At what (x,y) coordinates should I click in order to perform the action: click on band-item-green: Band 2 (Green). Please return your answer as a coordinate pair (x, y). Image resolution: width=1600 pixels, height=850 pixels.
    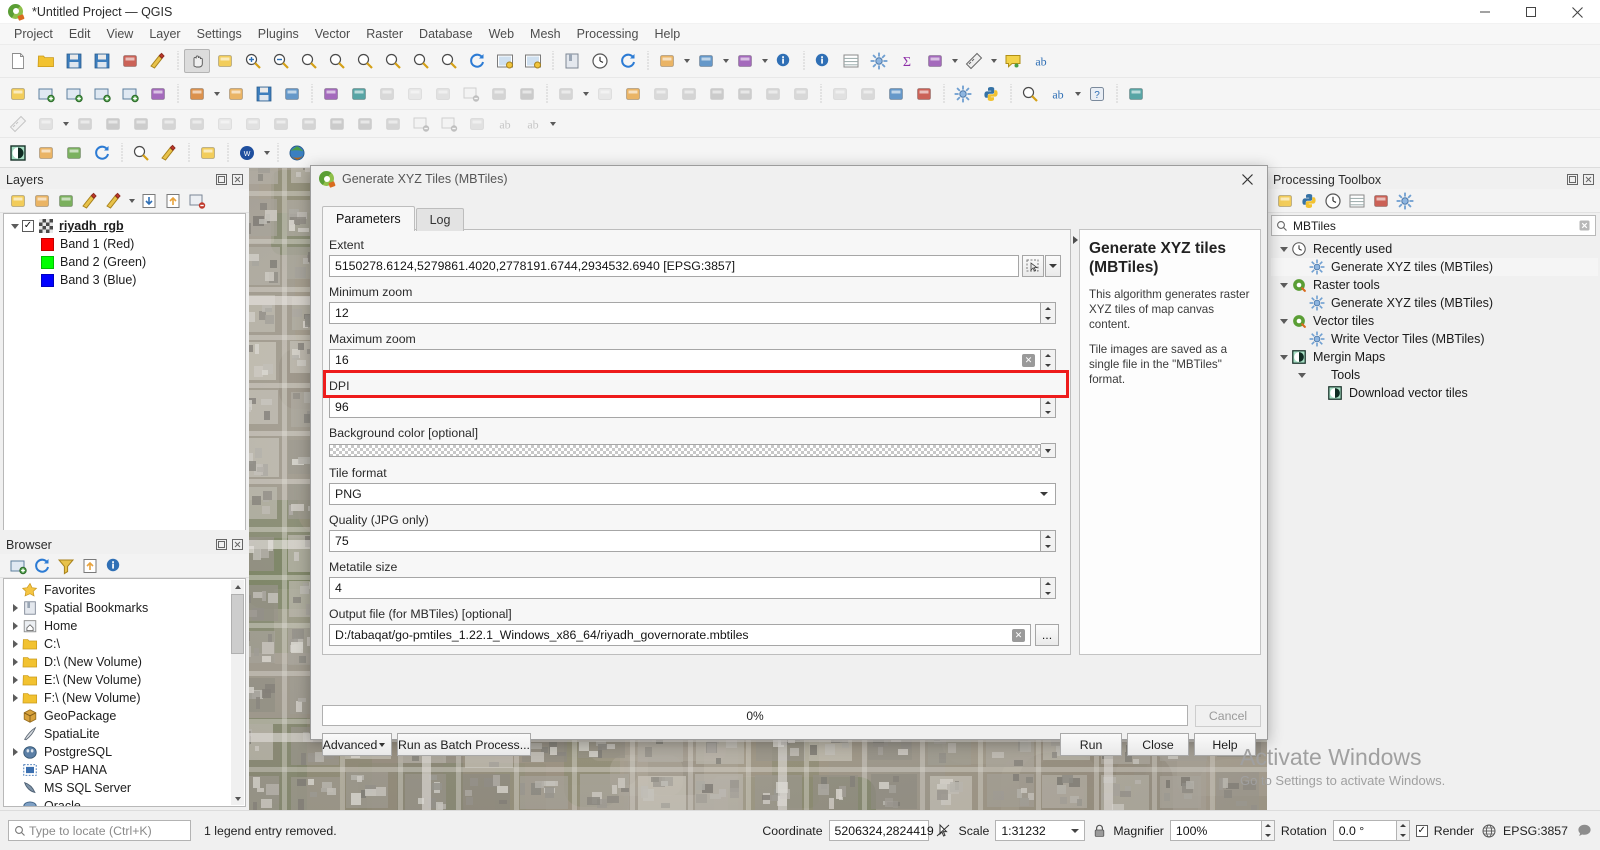
    Looking at the image, I should click on (124, 262).